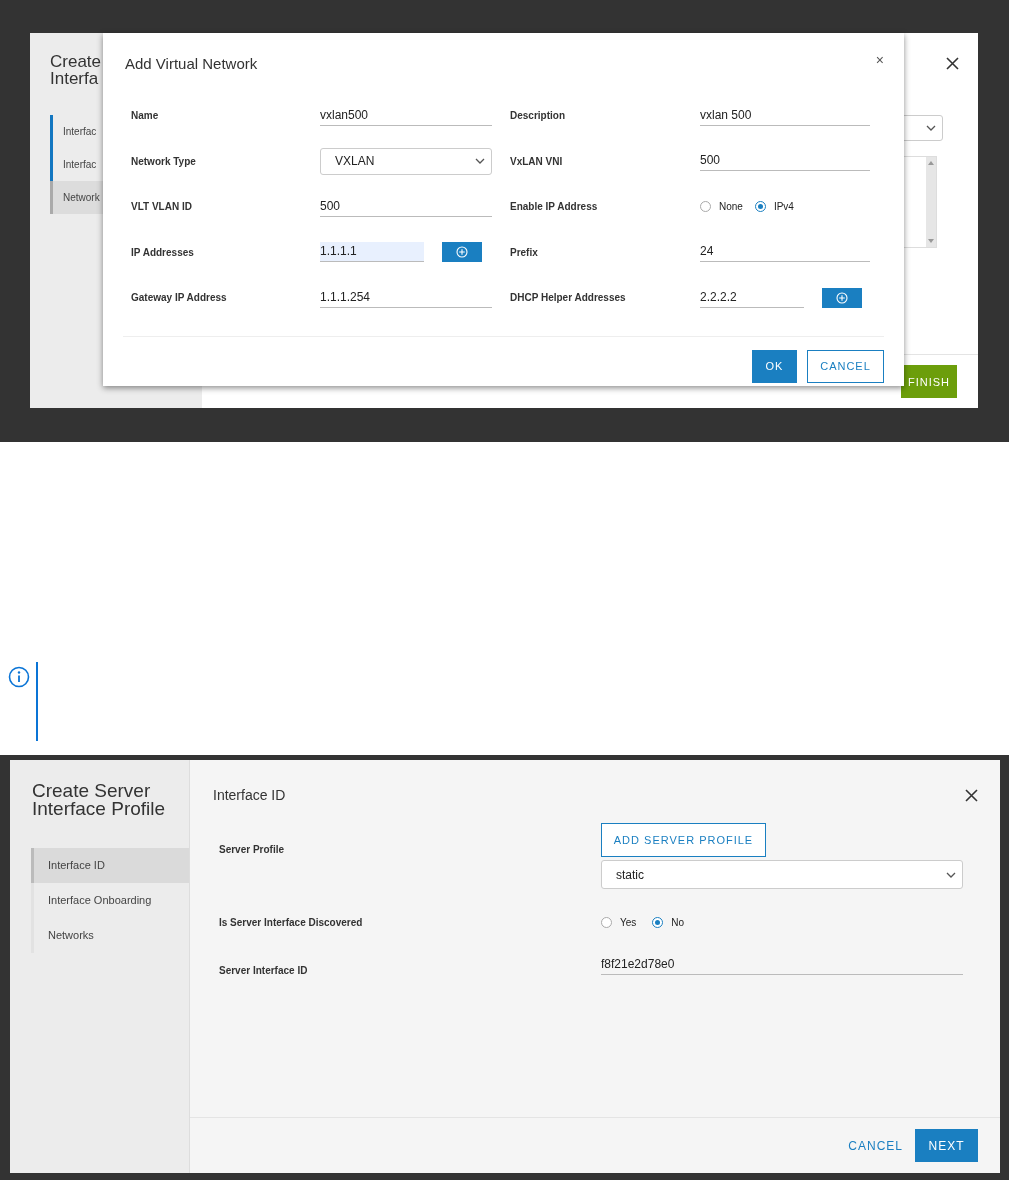 The height and width of the screenshot is (1180, 1009). I want to click on field-label: Enable IP Address, so click(554, 207).